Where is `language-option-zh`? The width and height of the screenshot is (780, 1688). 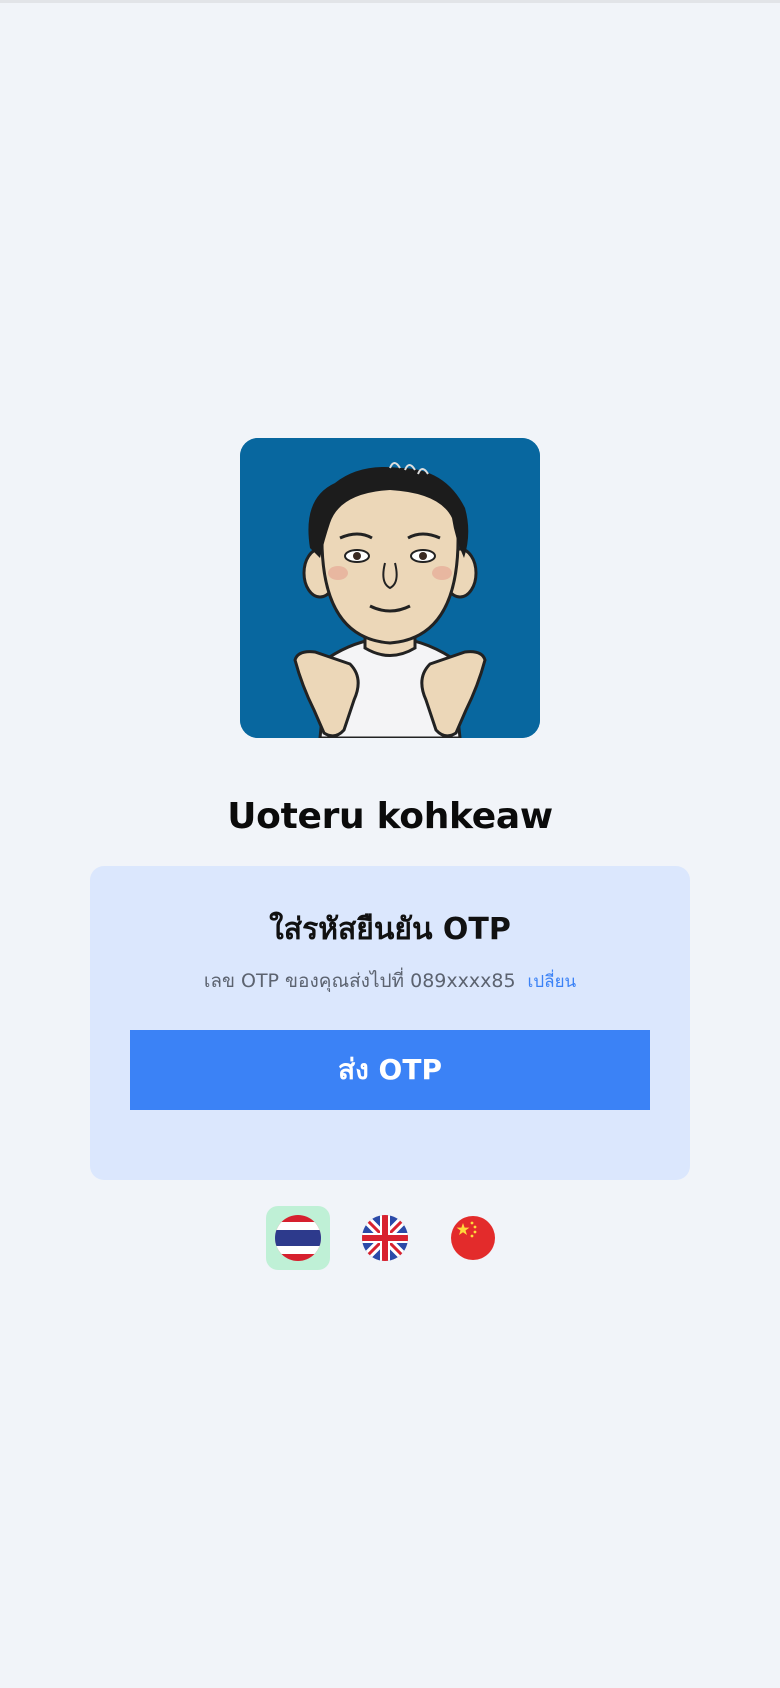 language-option-zh is located at coordinates (473, 1238).